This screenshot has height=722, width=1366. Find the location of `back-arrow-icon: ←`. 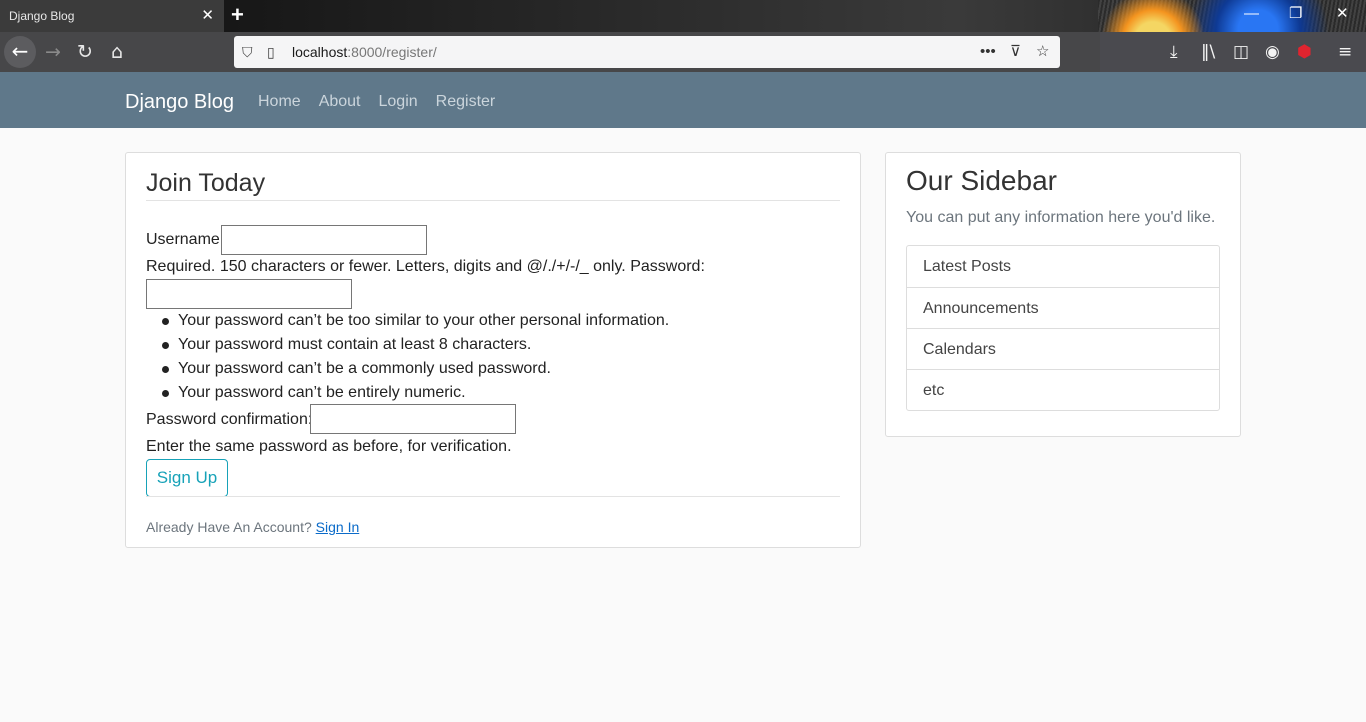

back-arrow-icon: ← is located at coordinates (20, 52).